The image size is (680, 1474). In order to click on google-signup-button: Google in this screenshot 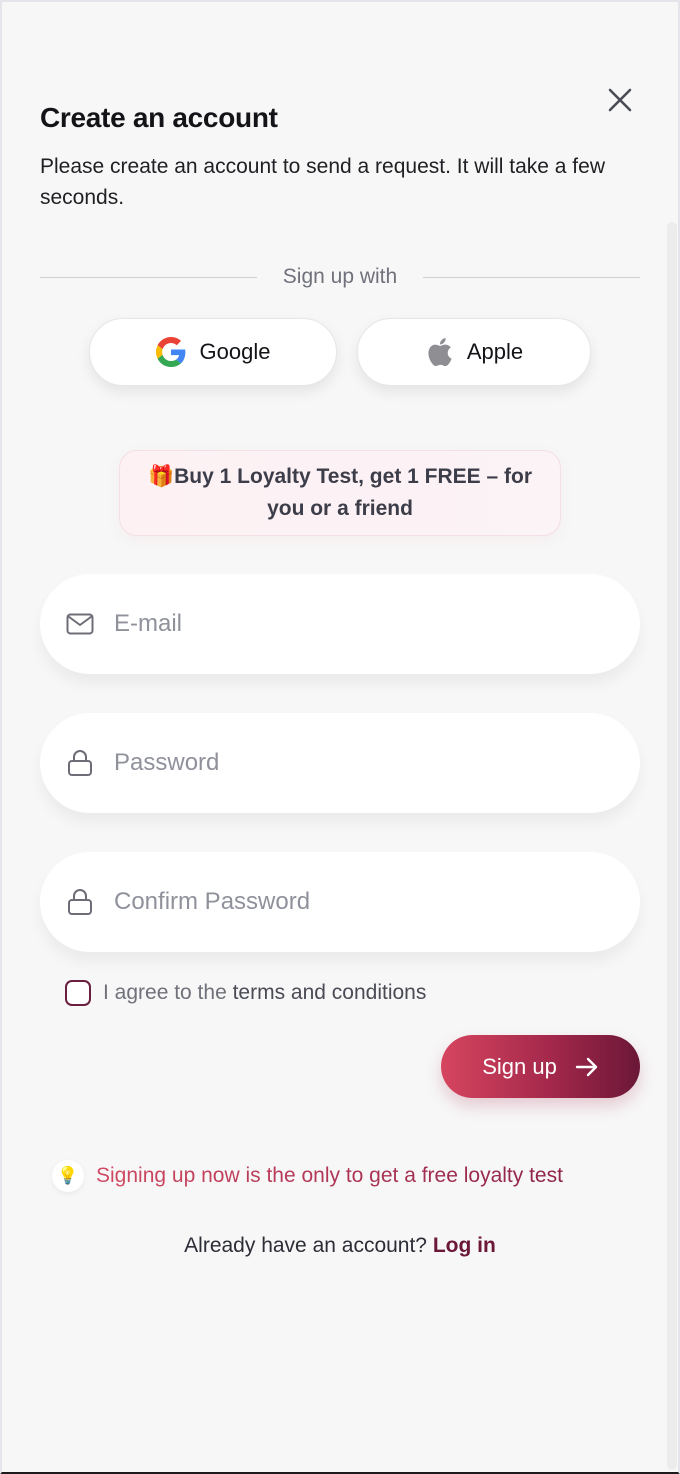, I will do `click(213, 352)`.